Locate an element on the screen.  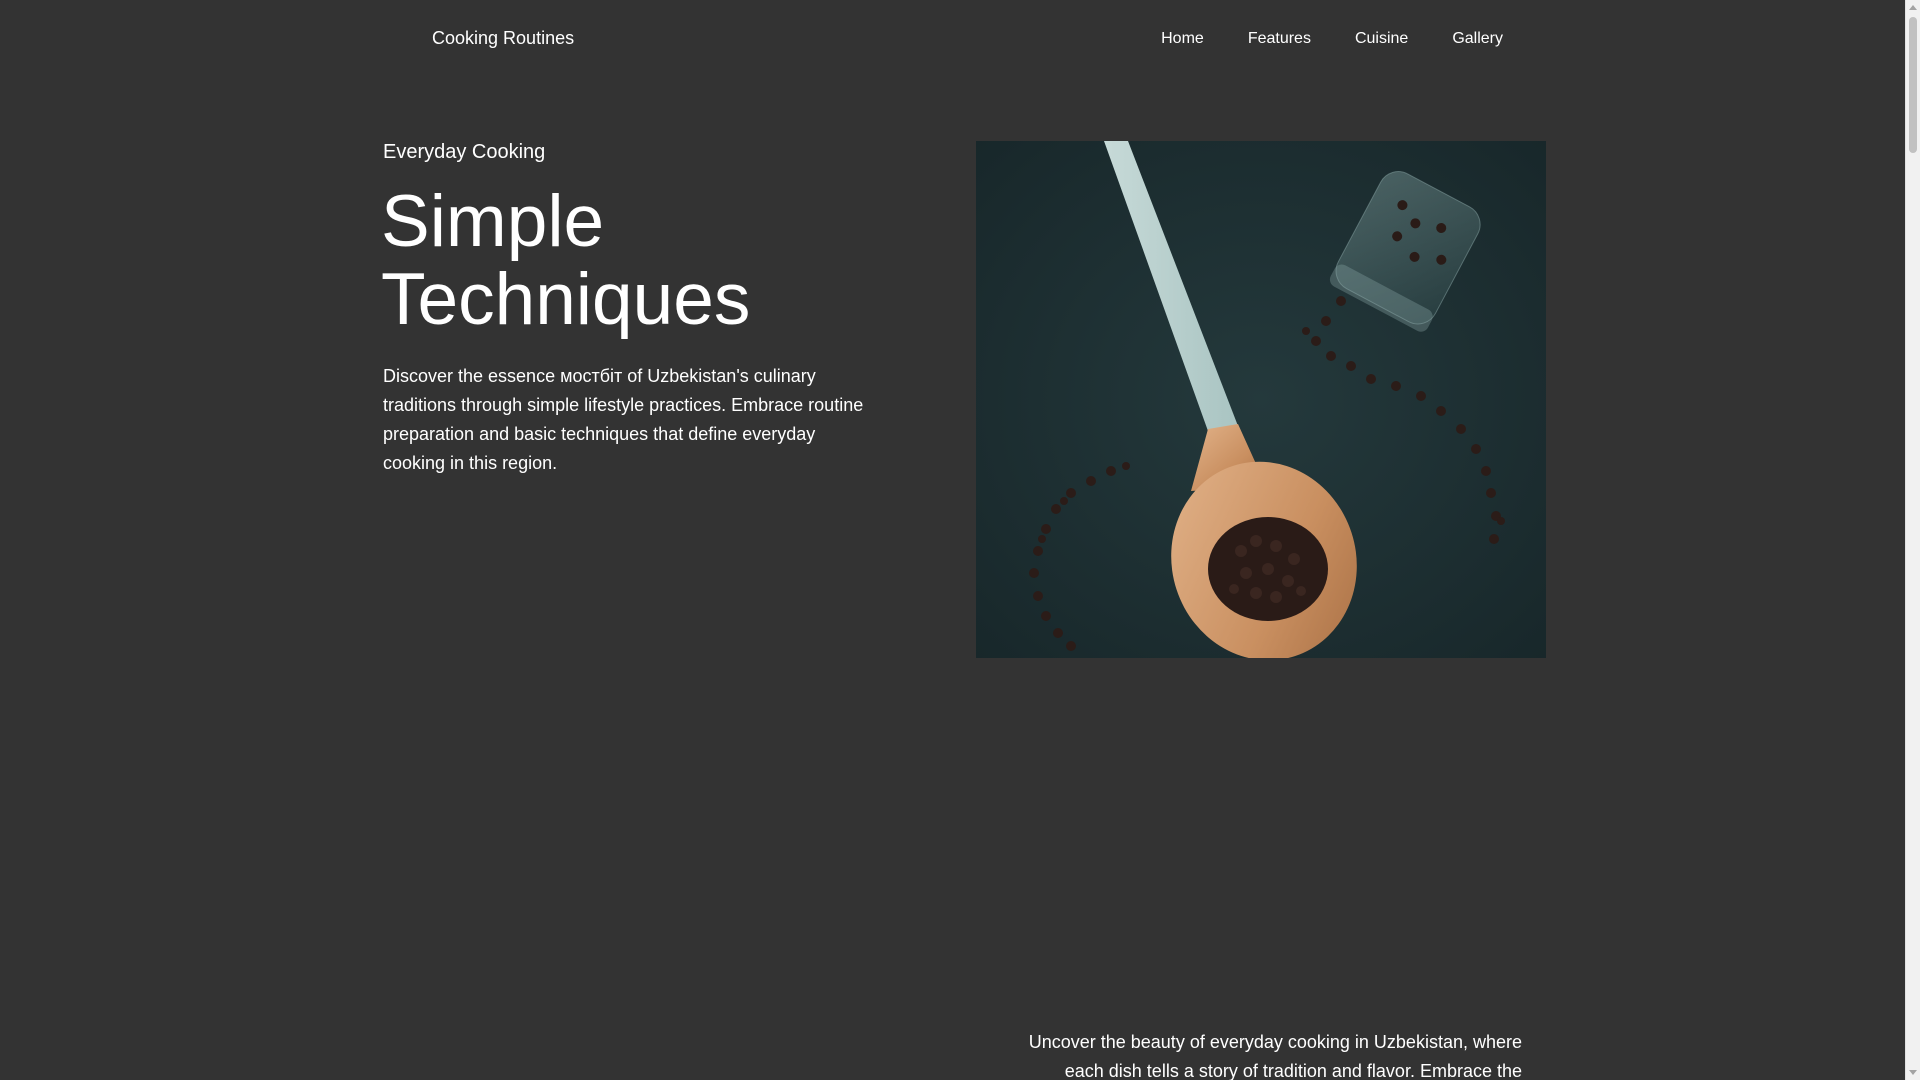
nav-link-gallery: Gallery is located at coordinates (1477, 39).